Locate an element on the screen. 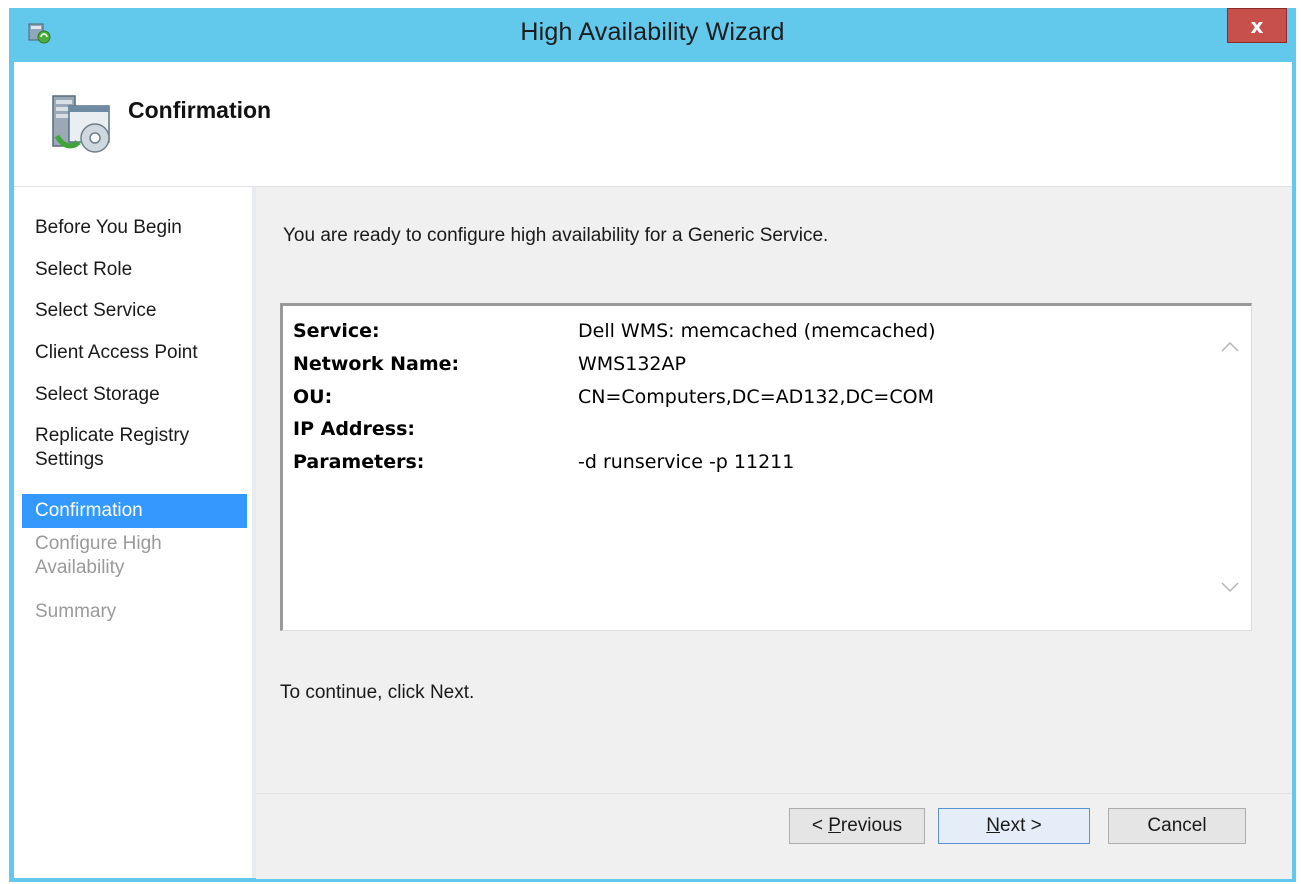 The image size is (1301, 884). close-button: x is located at coordinates (1257, 25).